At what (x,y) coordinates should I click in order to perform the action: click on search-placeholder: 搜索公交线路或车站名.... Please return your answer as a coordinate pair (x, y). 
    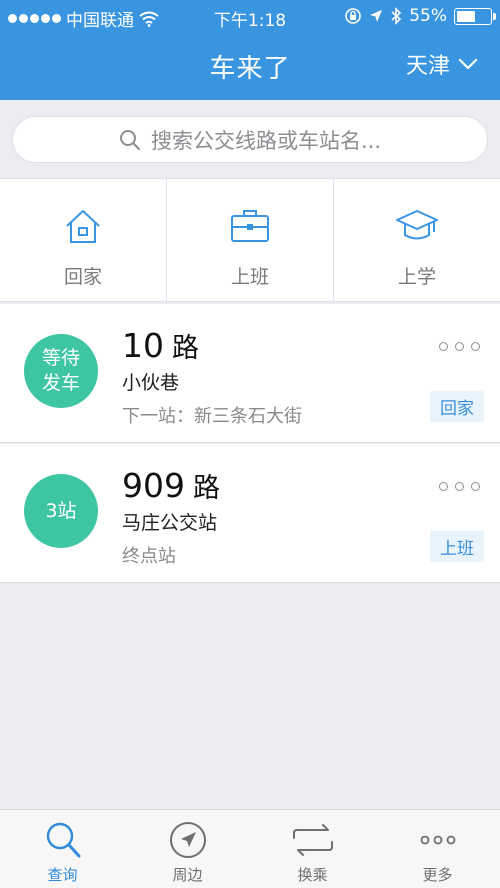
    Looking at the image, I should click on (266, 140).